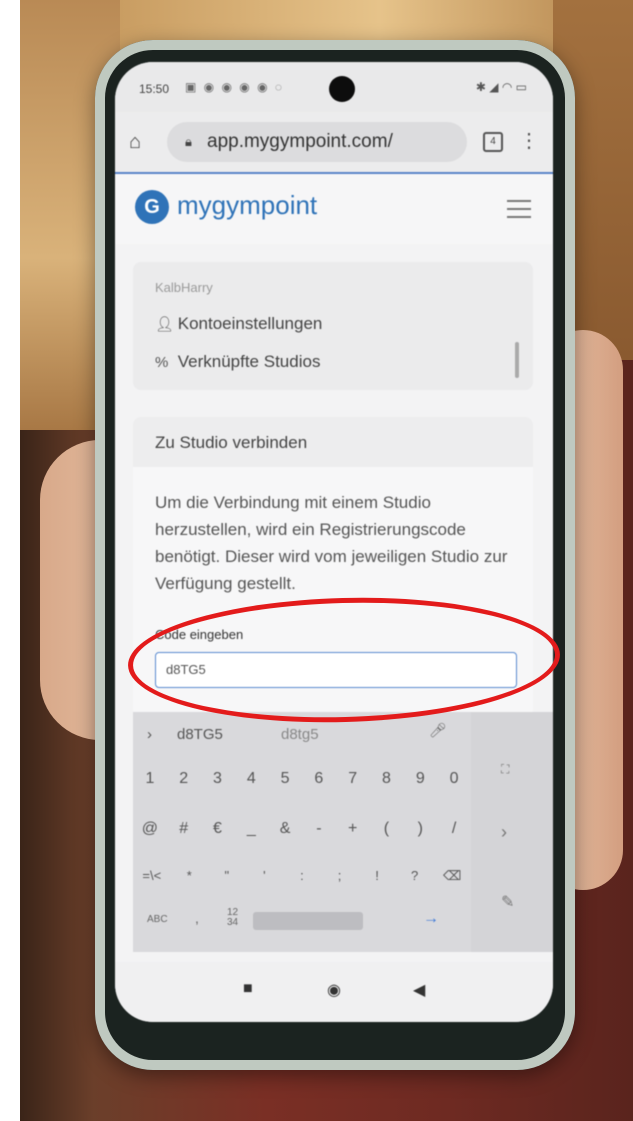  I want to click on hamburger-menu-icon, so click(519, 209).